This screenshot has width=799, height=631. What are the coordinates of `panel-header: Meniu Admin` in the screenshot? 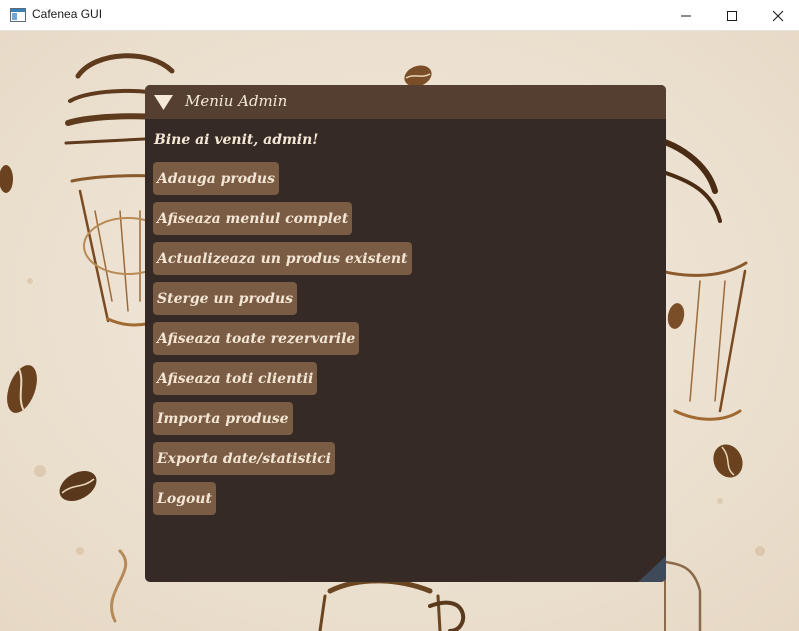 It's located at (405, 102).